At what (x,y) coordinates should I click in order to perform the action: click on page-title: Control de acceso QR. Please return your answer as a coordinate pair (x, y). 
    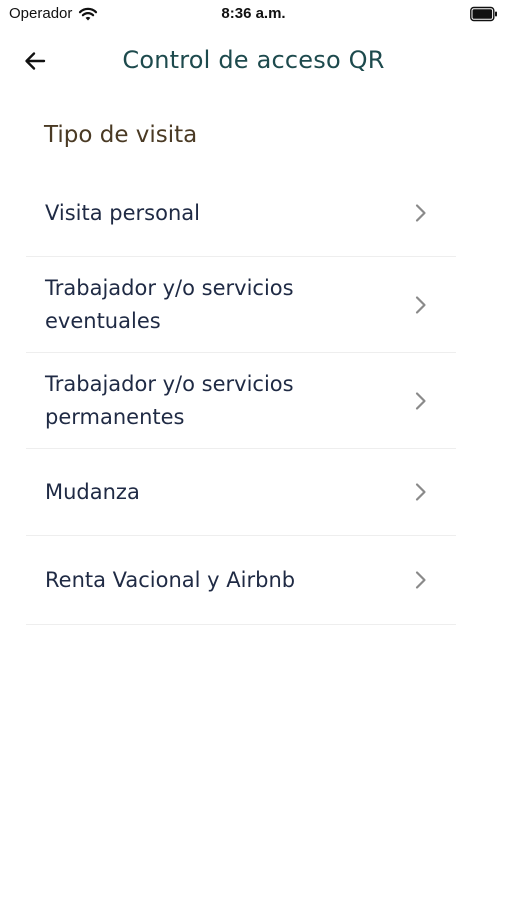
    Looking at the image, I should click on (253, 60).